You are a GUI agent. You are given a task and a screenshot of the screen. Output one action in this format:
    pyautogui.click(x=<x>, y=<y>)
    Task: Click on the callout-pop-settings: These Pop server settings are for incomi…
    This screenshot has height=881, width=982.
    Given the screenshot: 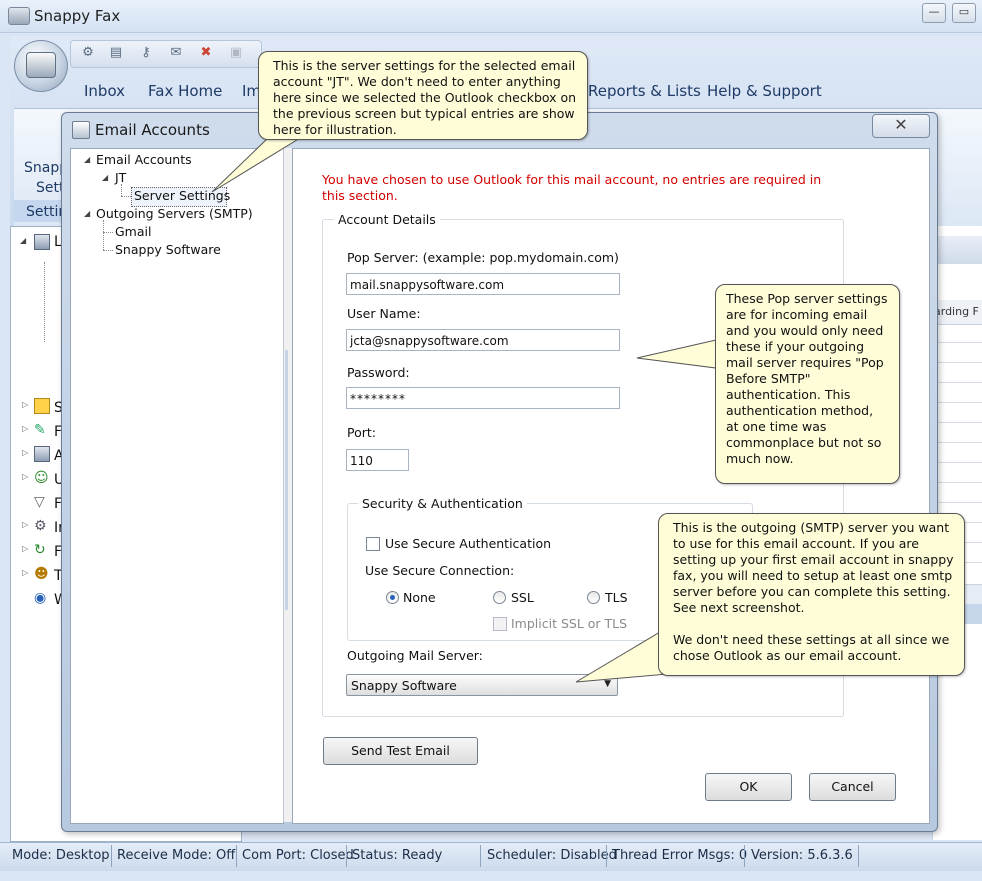 What is the action you would take?
    pyautogui.click(x=807, y=384)
    